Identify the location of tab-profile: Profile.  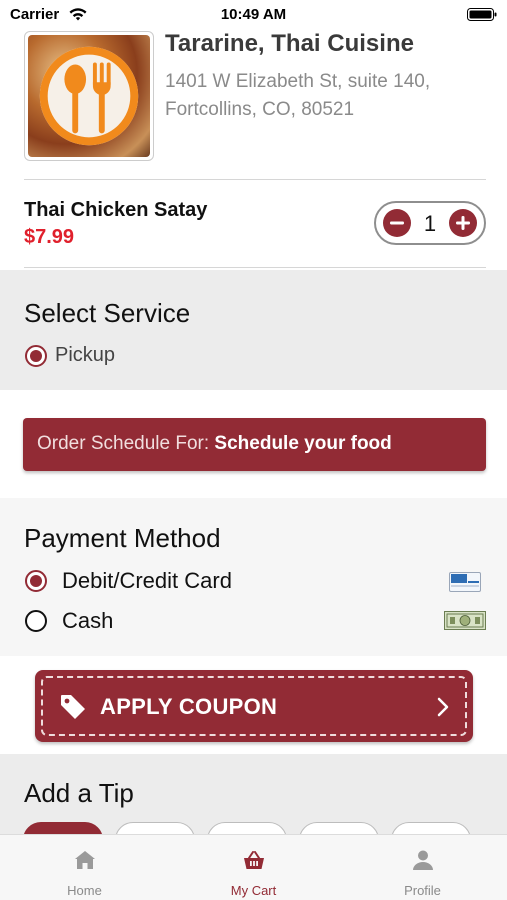
(422, 867).